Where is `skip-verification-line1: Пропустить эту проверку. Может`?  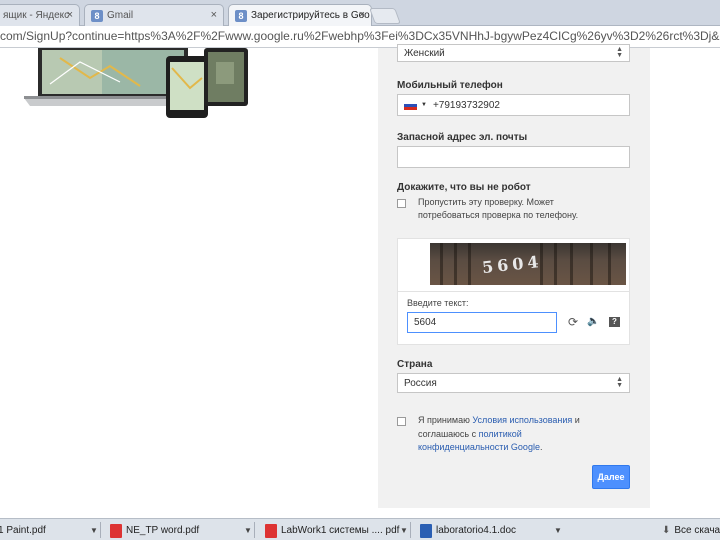
skip-verification-line1: Пропустить эту проверку. Может is located at coordinates (486, 202).